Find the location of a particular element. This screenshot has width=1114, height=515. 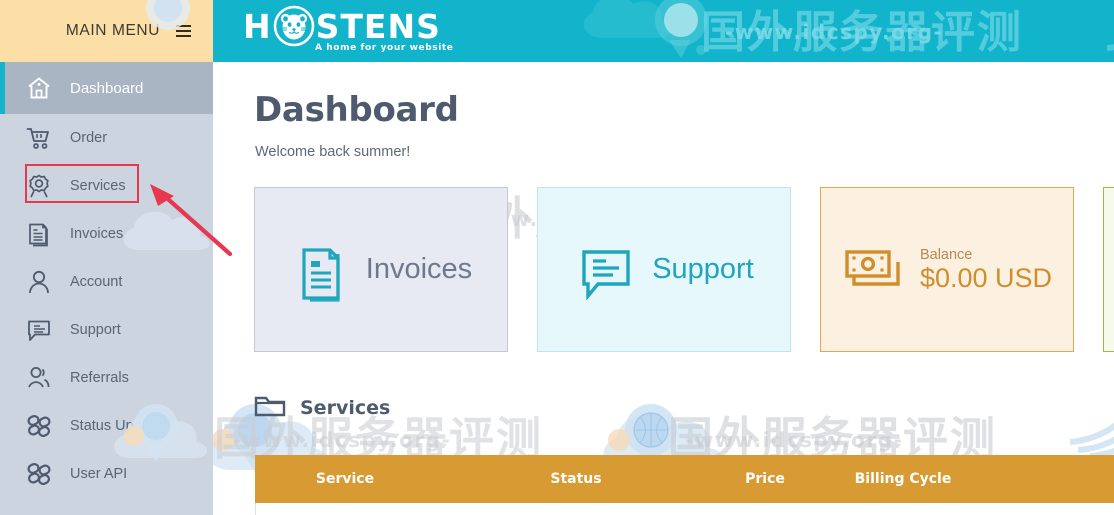

home-icon is located at coordinates (39, 88).